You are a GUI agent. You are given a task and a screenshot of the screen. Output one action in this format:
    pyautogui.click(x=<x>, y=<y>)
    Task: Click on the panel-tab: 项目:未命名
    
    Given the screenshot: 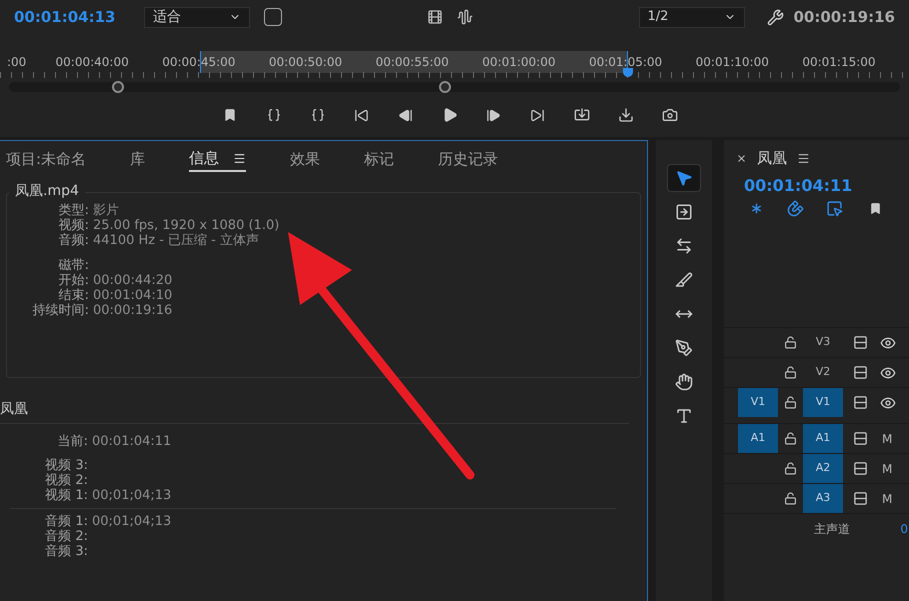 What is the action you would take?
    pyautogui.click(x=46, y=159)
    